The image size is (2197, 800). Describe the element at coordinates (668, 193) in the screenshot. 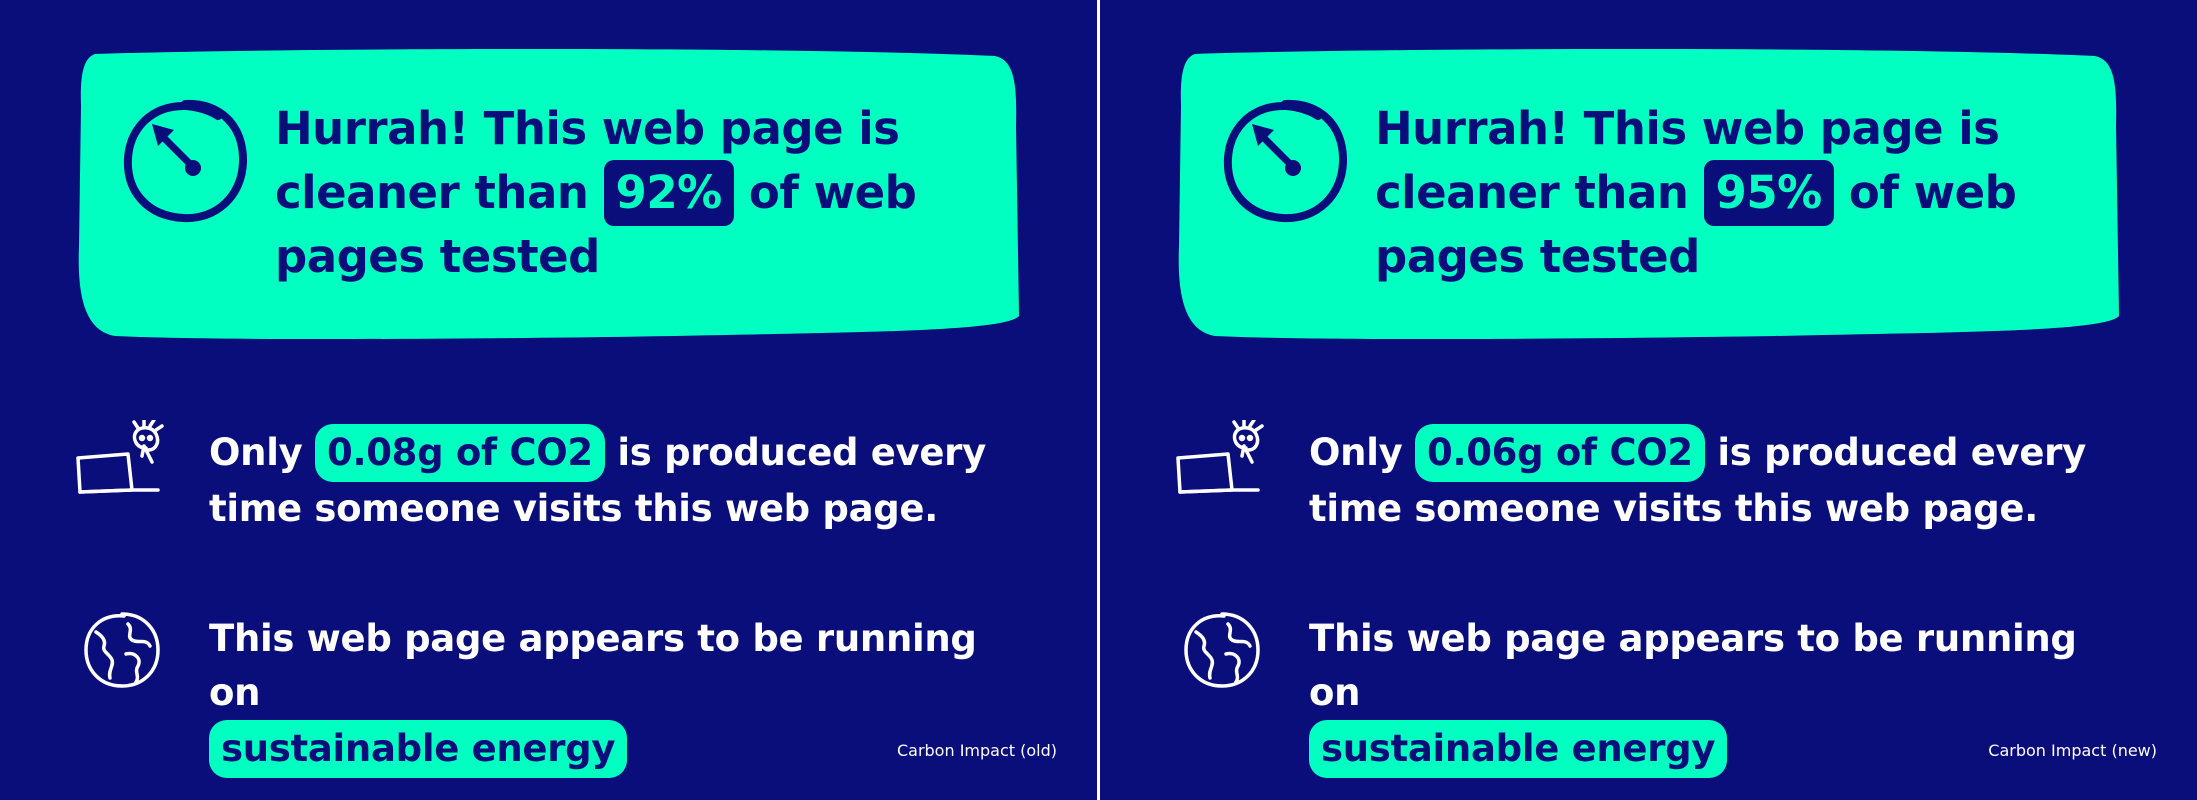

I see `cleaner-percent-badge: 92%` at that location.